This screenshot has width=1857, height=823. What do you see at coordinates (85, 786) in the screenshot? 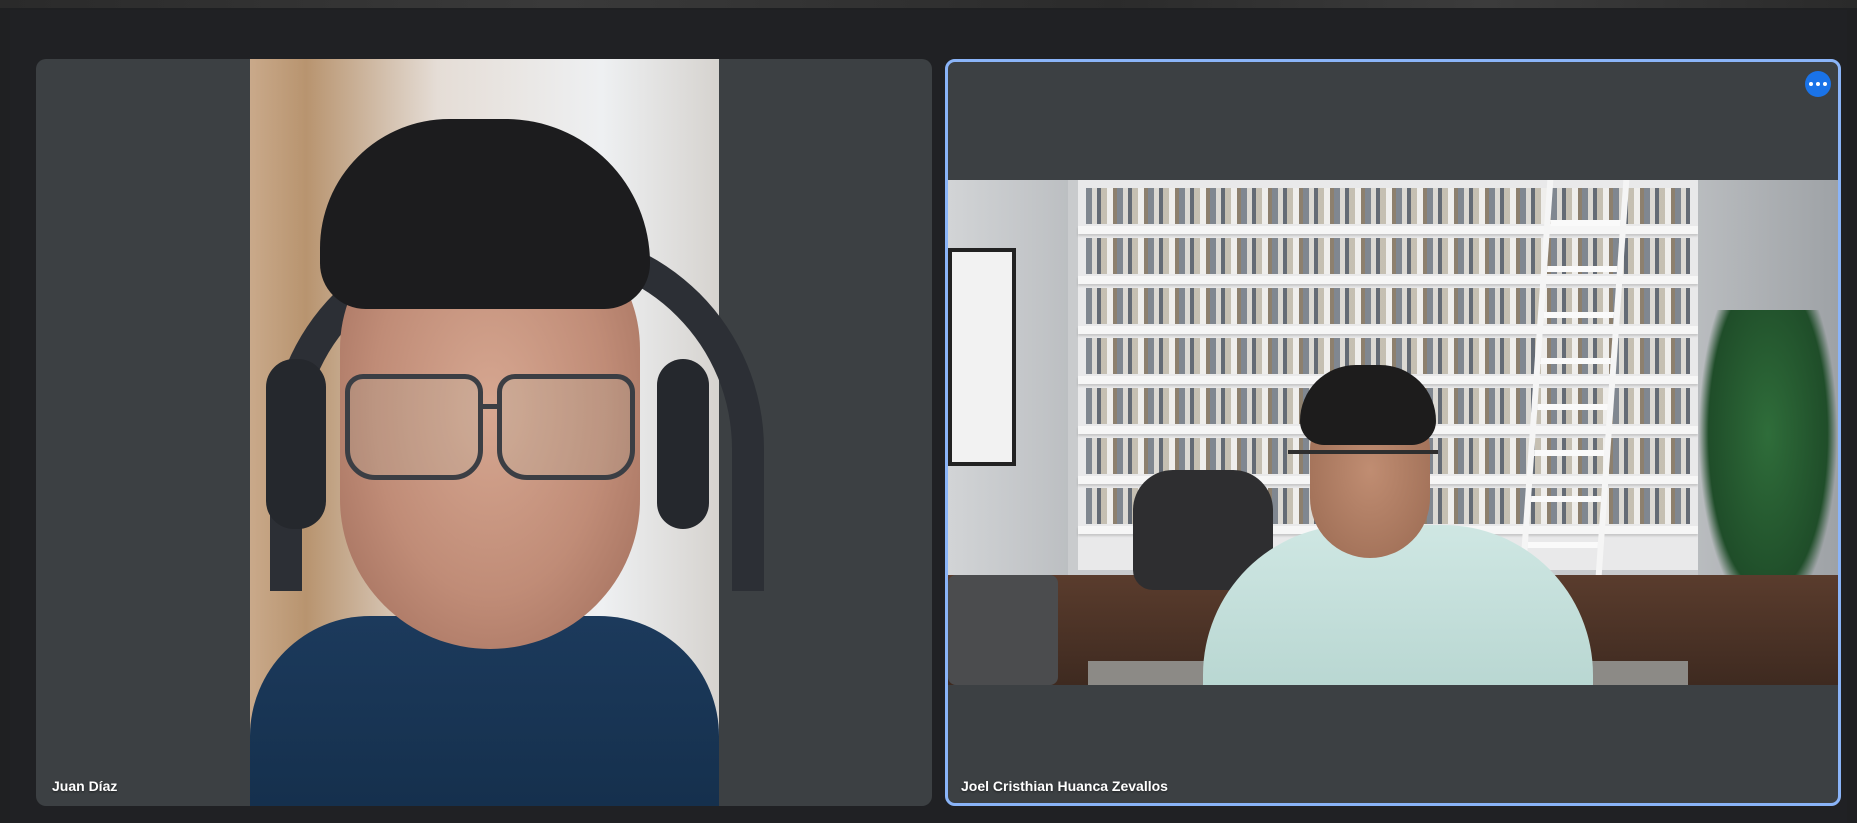
I see `participant-name-label: Juan Díaz` at bounding box center [85, 786].